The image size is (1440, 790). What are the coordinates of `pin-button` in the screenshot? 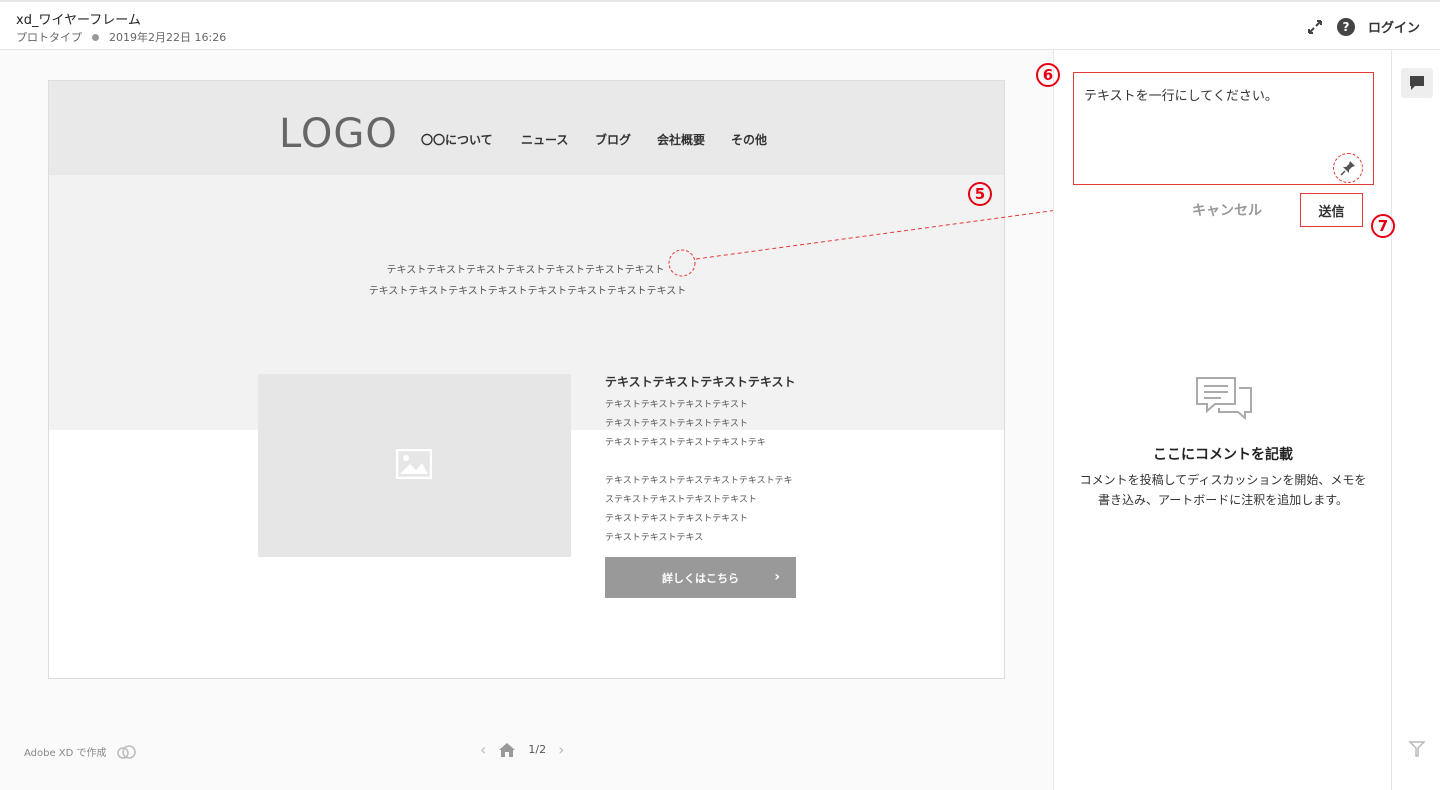 It's located at (1348, 168).